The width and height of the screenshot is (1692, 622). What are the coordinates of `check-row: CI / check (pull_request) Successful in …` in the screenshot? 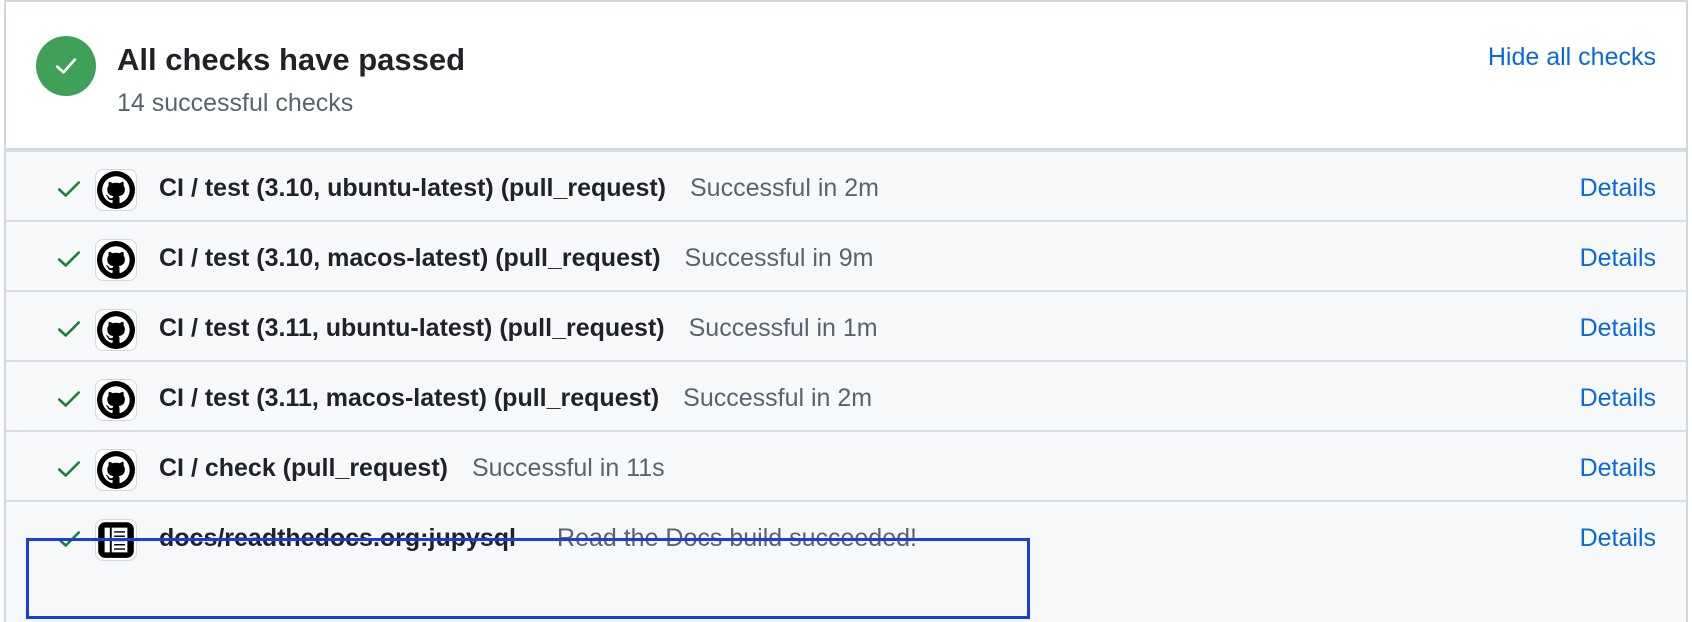 It's located at (846, 467).